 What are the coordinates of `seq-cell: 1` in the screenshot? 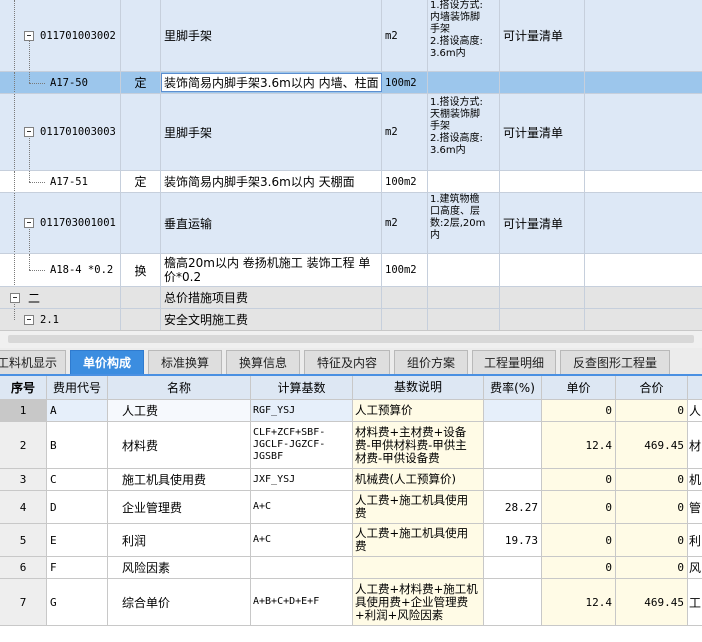 It's located at (23, 410).